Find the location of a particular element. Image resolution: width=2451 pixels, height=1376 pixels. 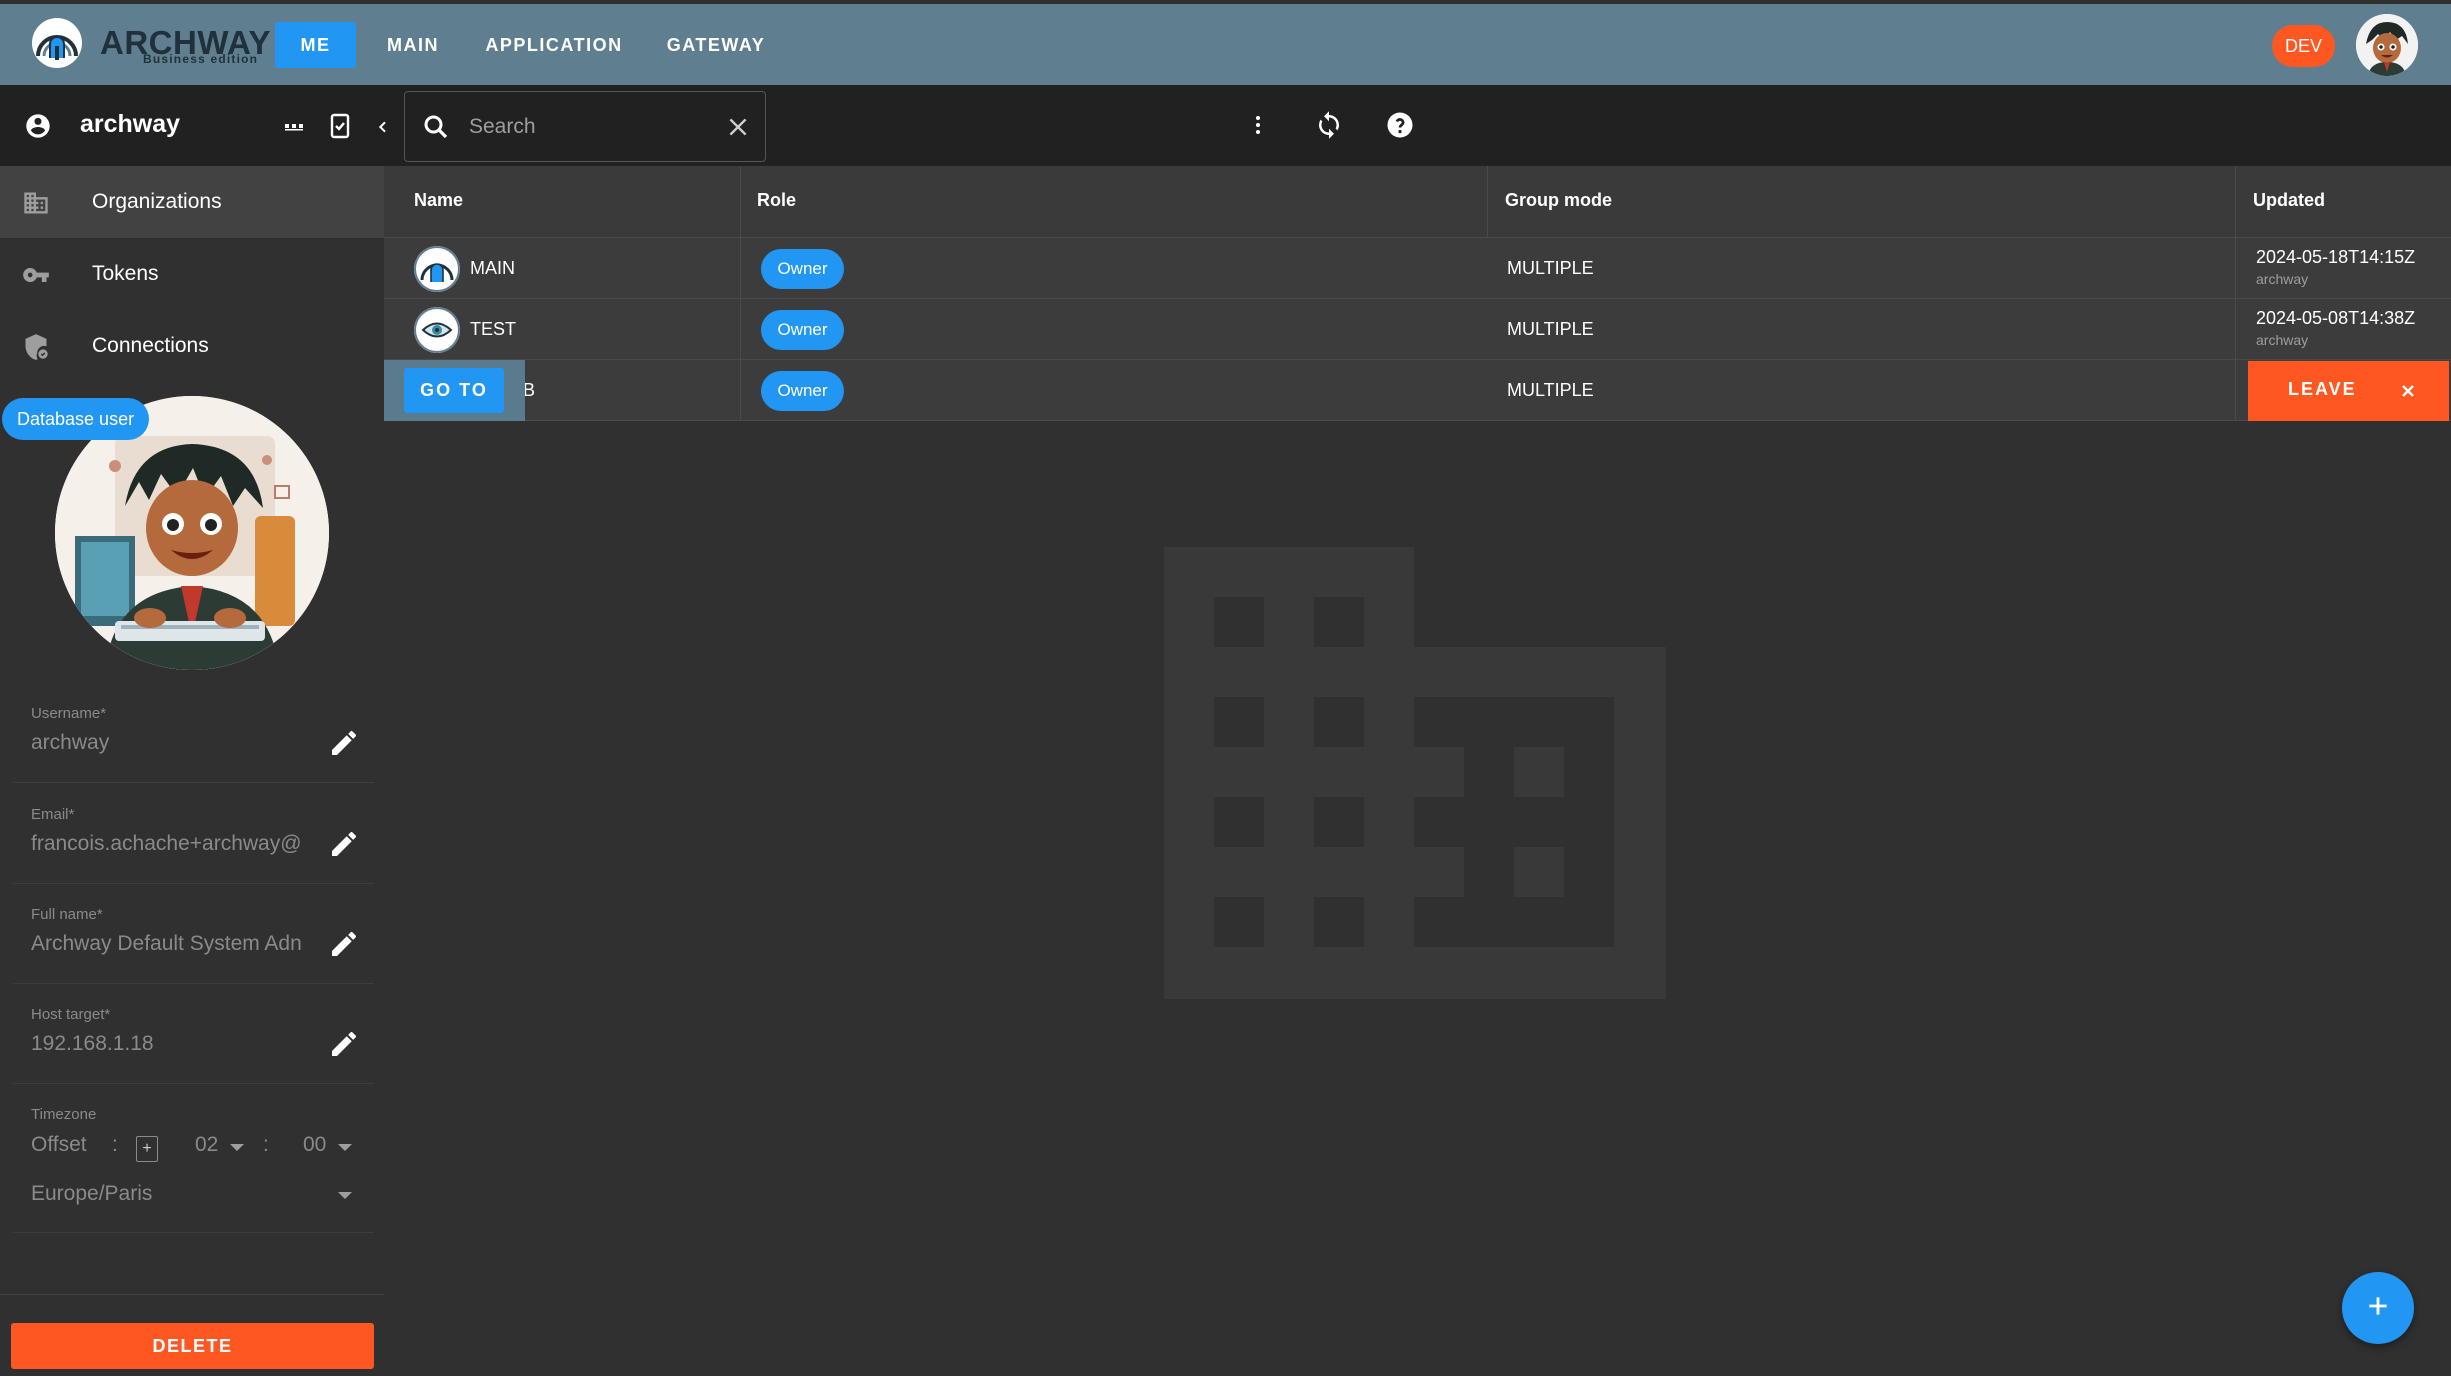

help-icon is located at coordinates (1400, 125).